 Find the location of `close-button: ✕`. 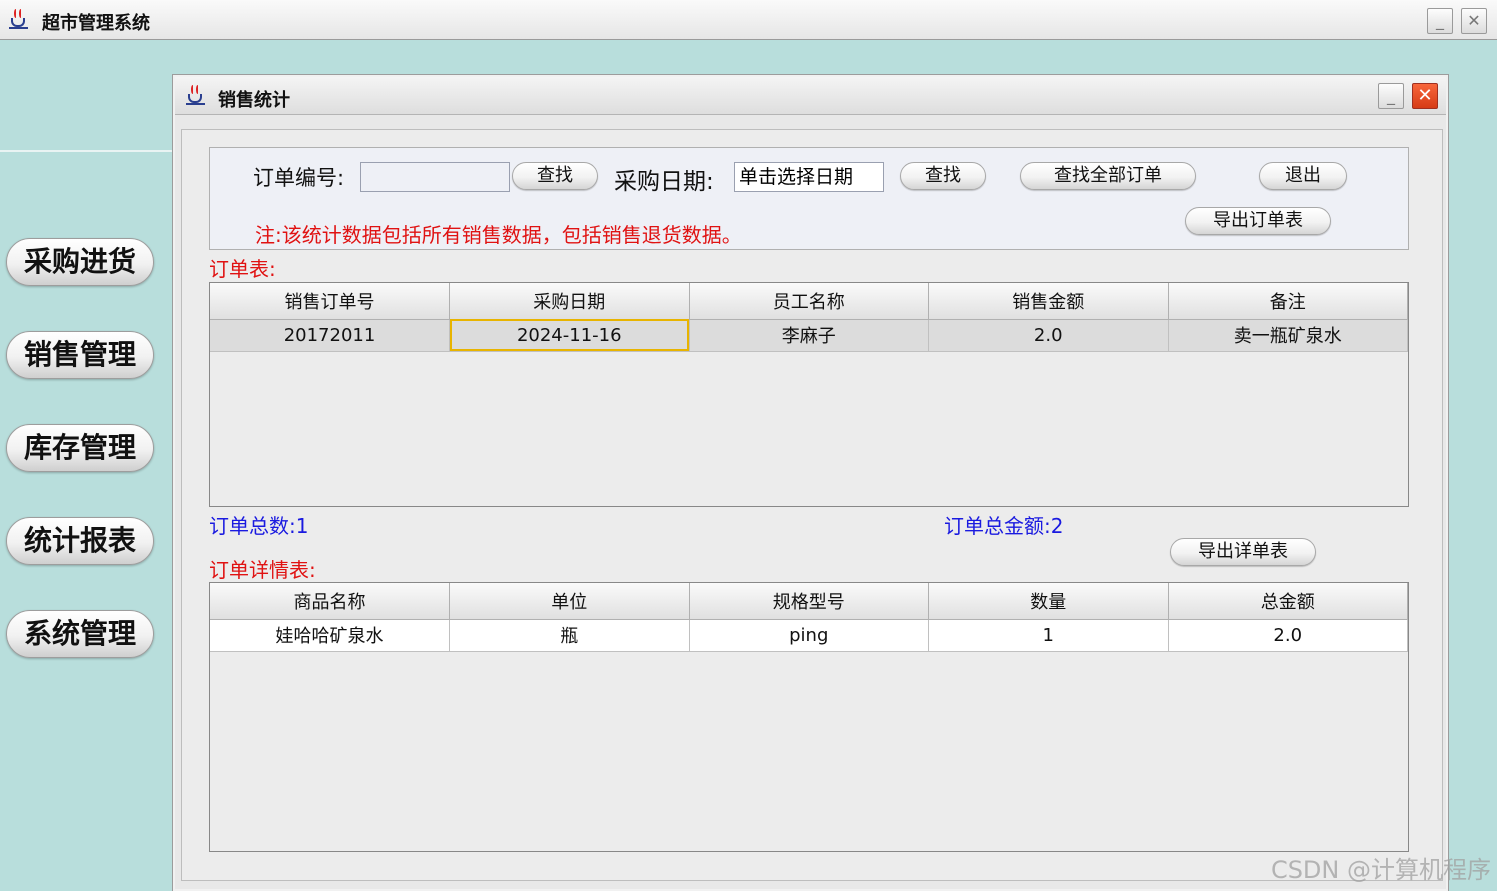

close-button: ✕ is located at coordinates (1474, 21).